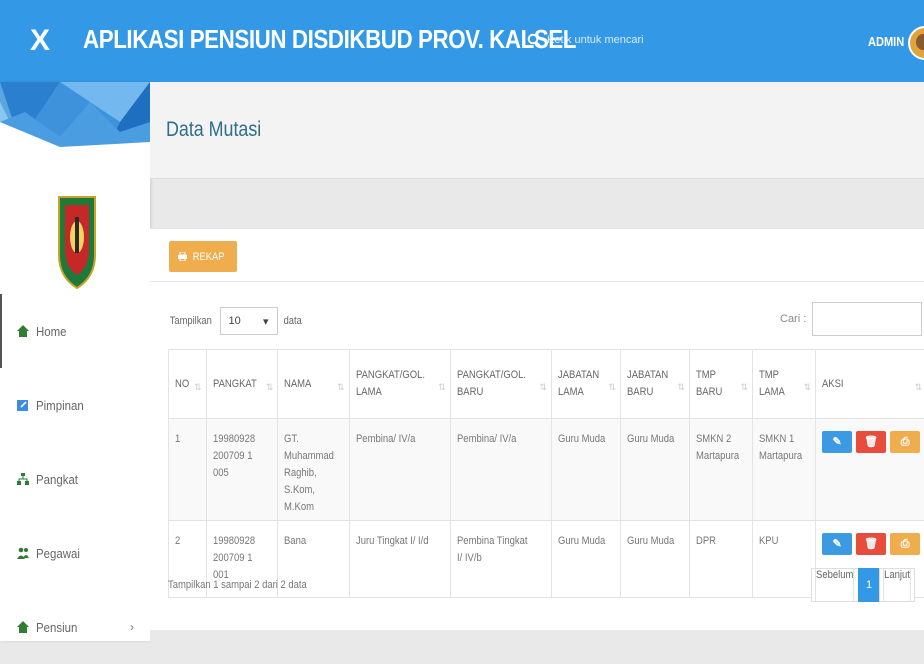  What do you see at coordinates (57, 479) in the screenshot?
I see `sidebar-item-label: Pangkat` at bounding box center [57, 479].